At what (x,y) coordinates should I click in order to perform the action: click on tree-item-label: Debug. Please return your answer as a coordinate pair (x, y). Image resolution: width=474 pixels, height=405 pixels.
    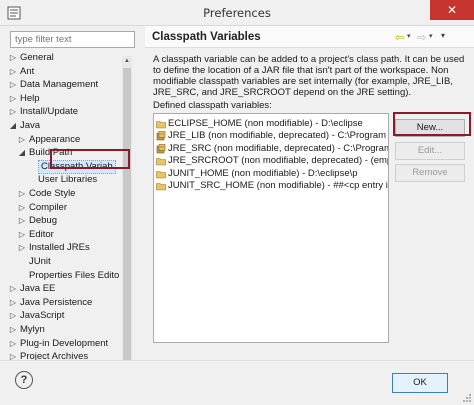
    Looking at the image, I should click on (43, 221).